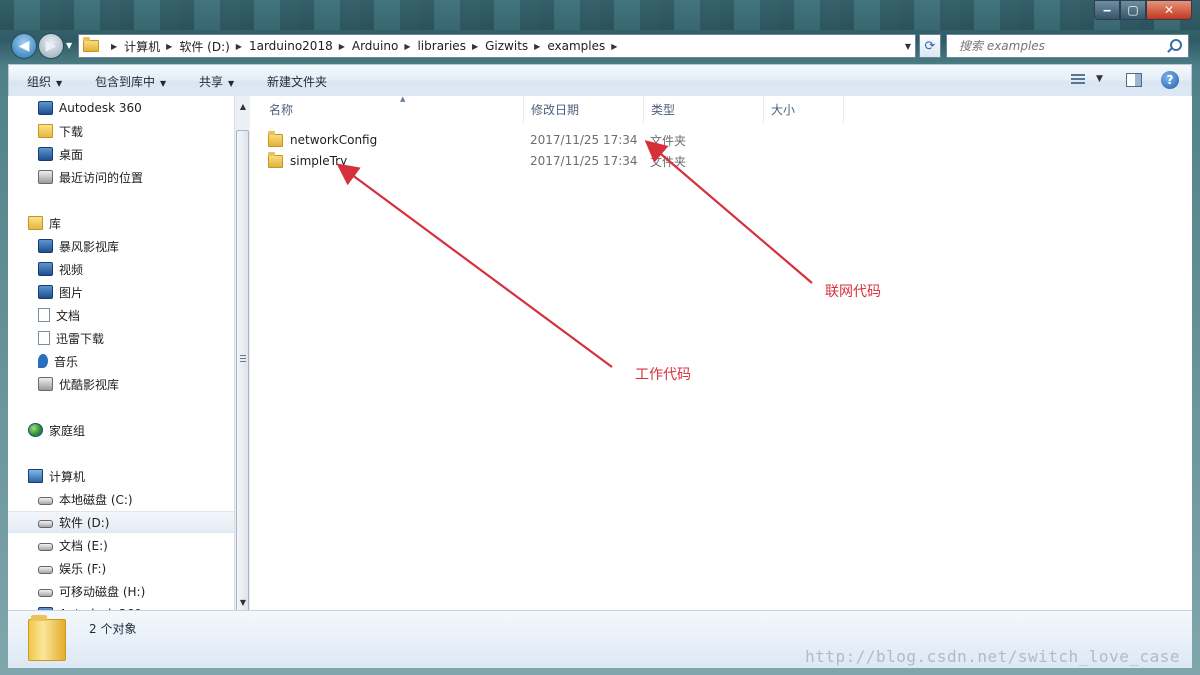  What do you see at coordinates (35, 476) in the screenshot?
I see `computer-icon` at bounding box center [35, 476].